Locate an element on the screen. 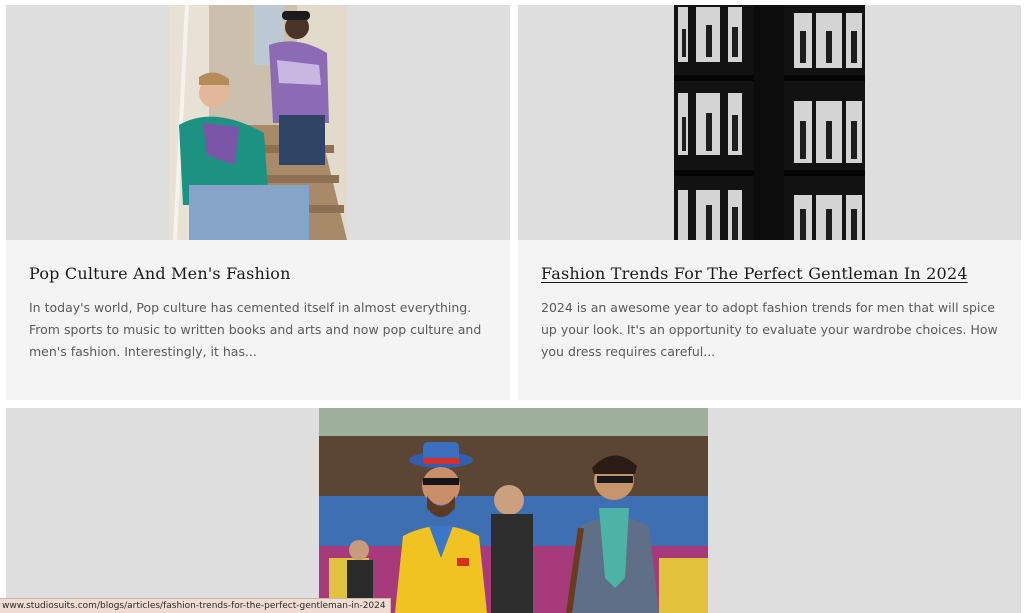  image-stairs-photo is located at coordinates (258, 122).